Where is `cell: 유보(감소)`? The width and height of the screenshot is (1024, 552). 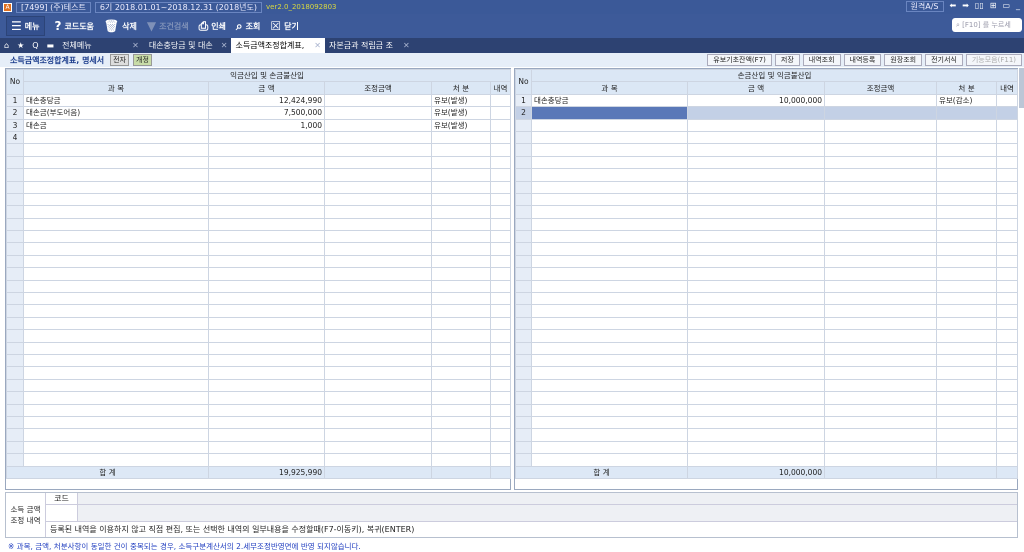
cell: 유보(감소) is located at coordinates (966, 100).